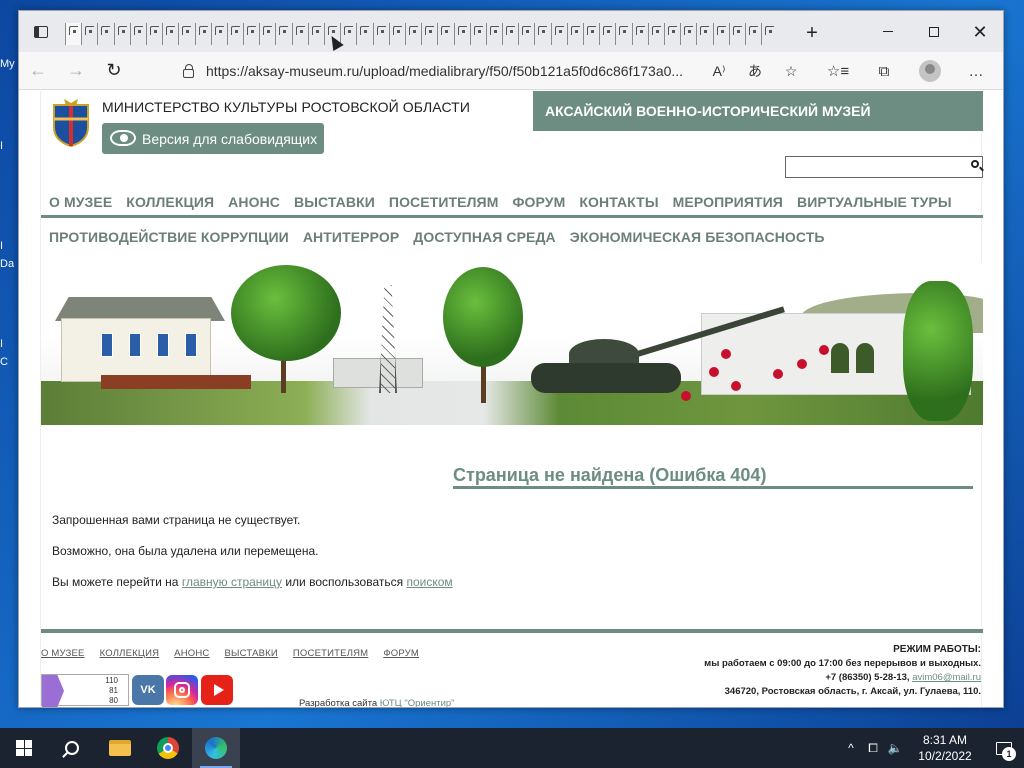 The width and height of the screenshot is (1024, 768). Describe the element at coordinates (351, 237) in the screenshot. I see `main-menu-item: АНТИТЕРРОР` at that location.